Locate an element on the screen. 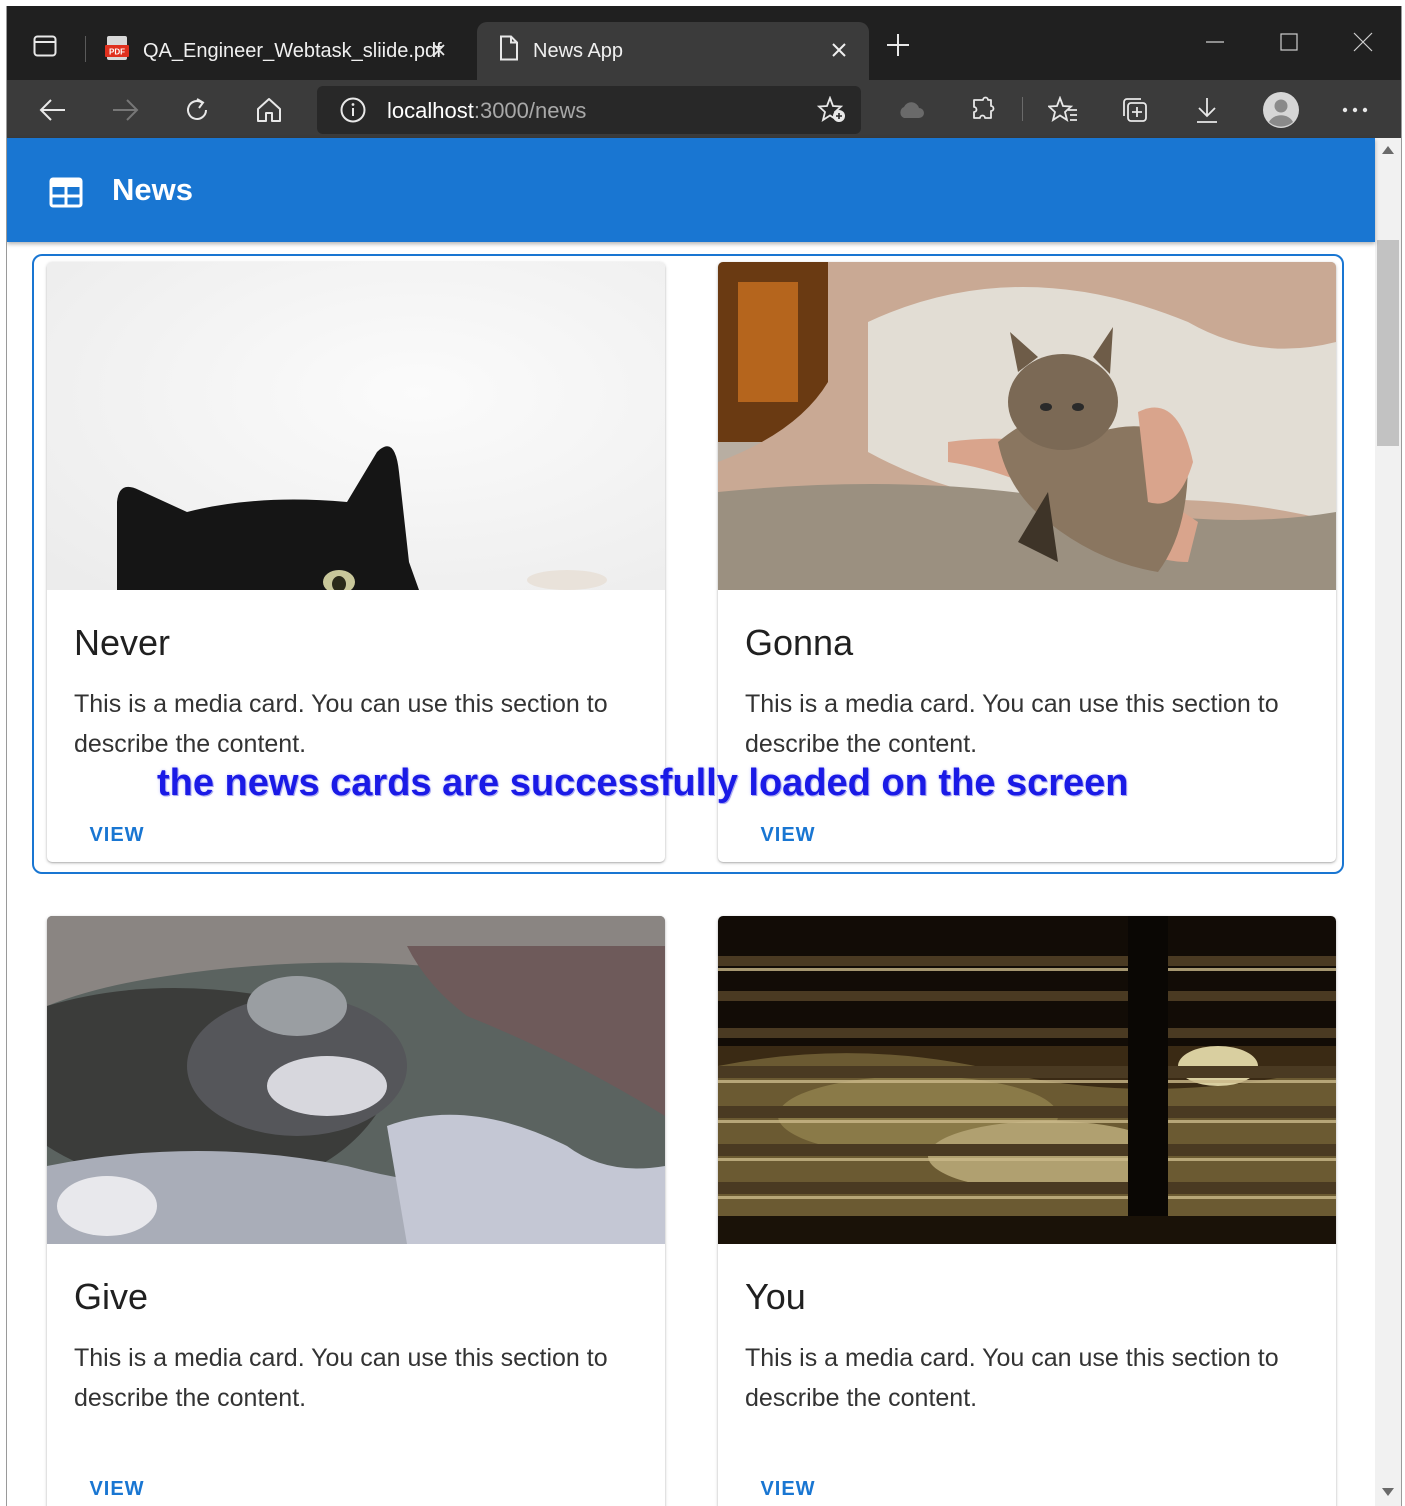  card-title: Give is located at coordinates (111, 1296).